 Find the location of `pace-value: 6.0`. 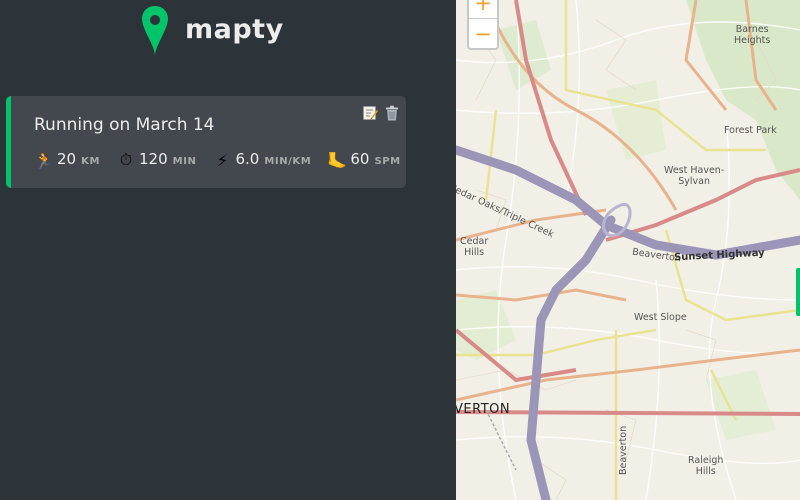

pace-value: 6.0 is located at coordinates (247, 159).